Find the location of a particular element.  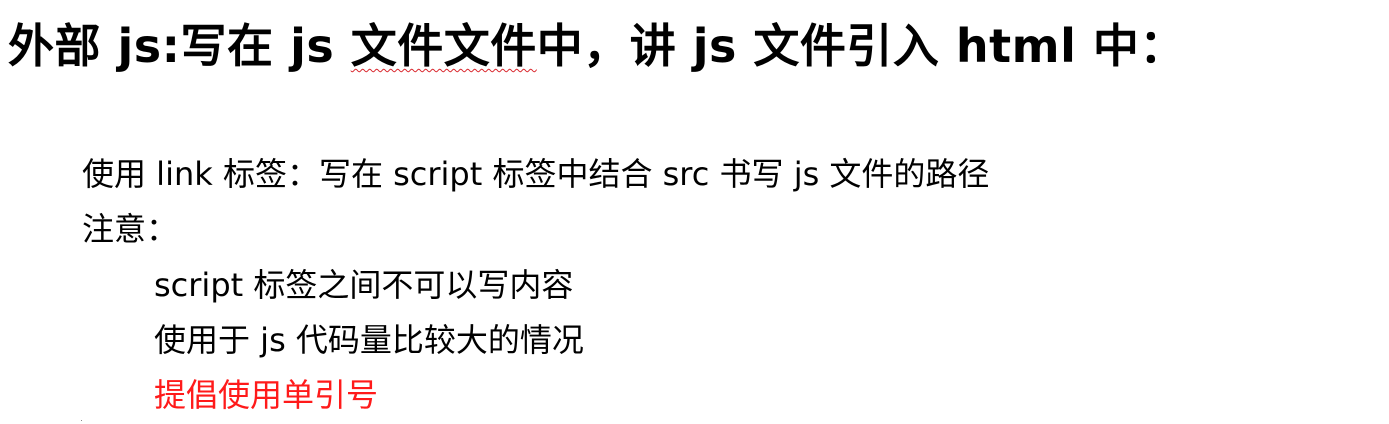

note-item-no-content: script 标签之间不可以写内容 is located at coordinates (364, 285).